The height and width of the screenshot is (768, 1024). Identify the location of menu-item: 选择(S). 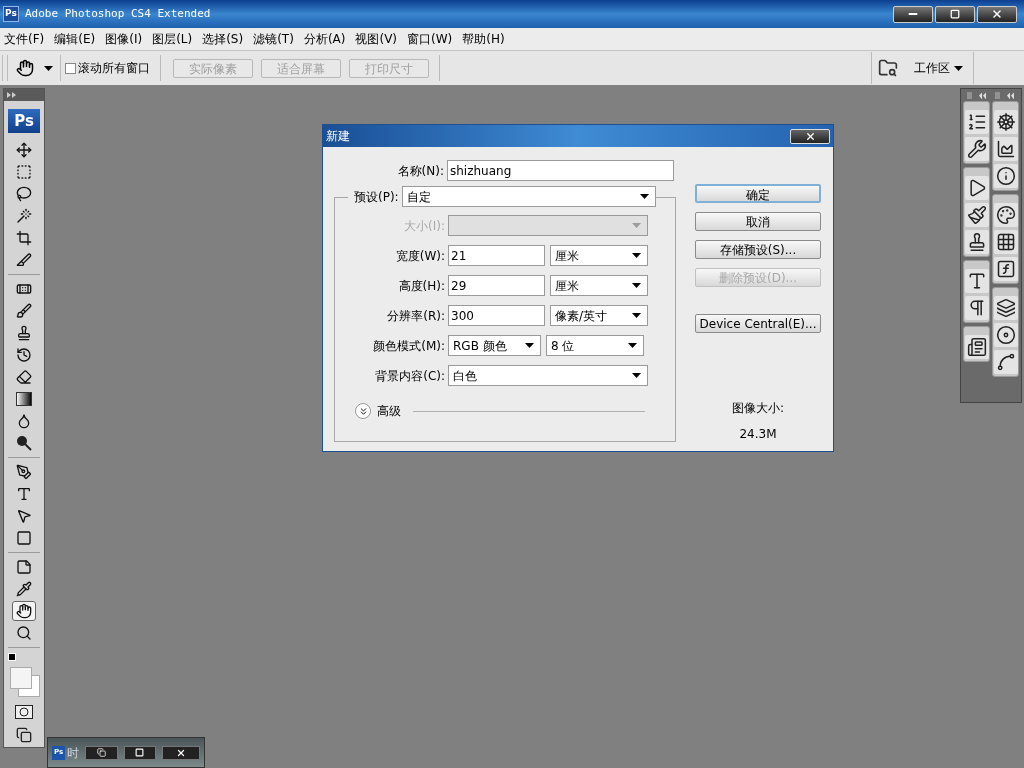
(223, 39).